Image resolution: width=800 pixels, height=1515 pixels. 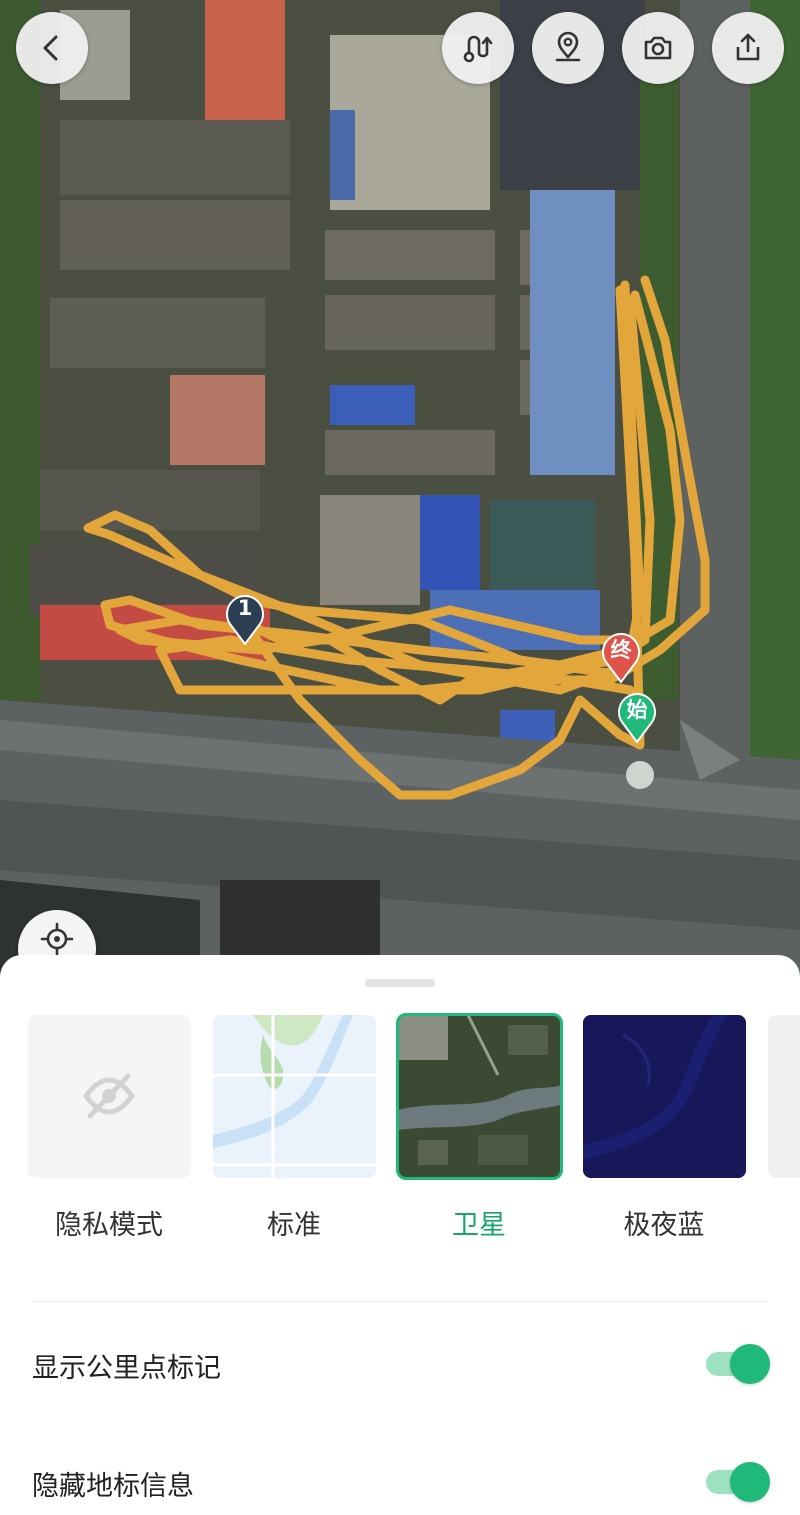 I want to click on map-style-polar-night-blue, so click(x=664, y=1096).